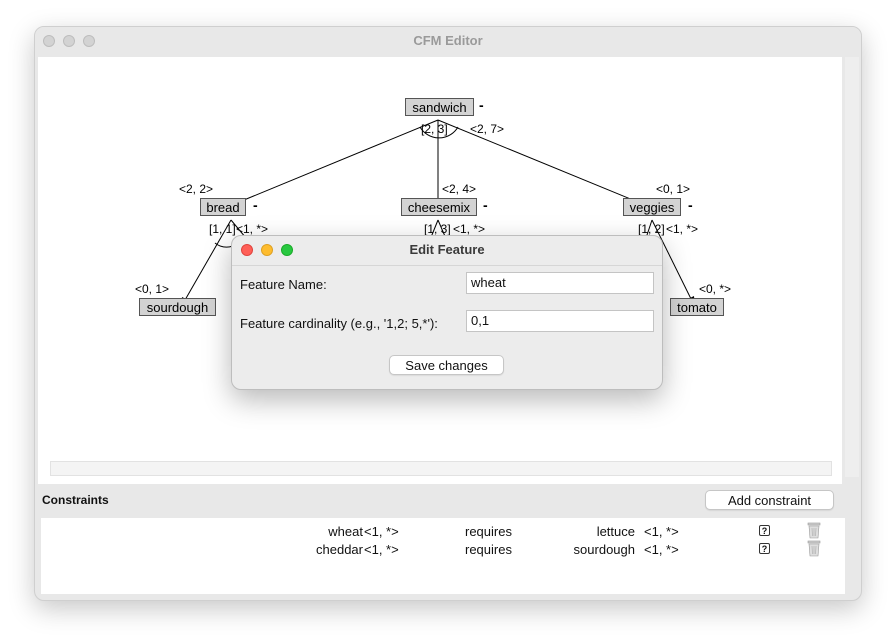  I want to click on dialog-divider, so click(447, 265).